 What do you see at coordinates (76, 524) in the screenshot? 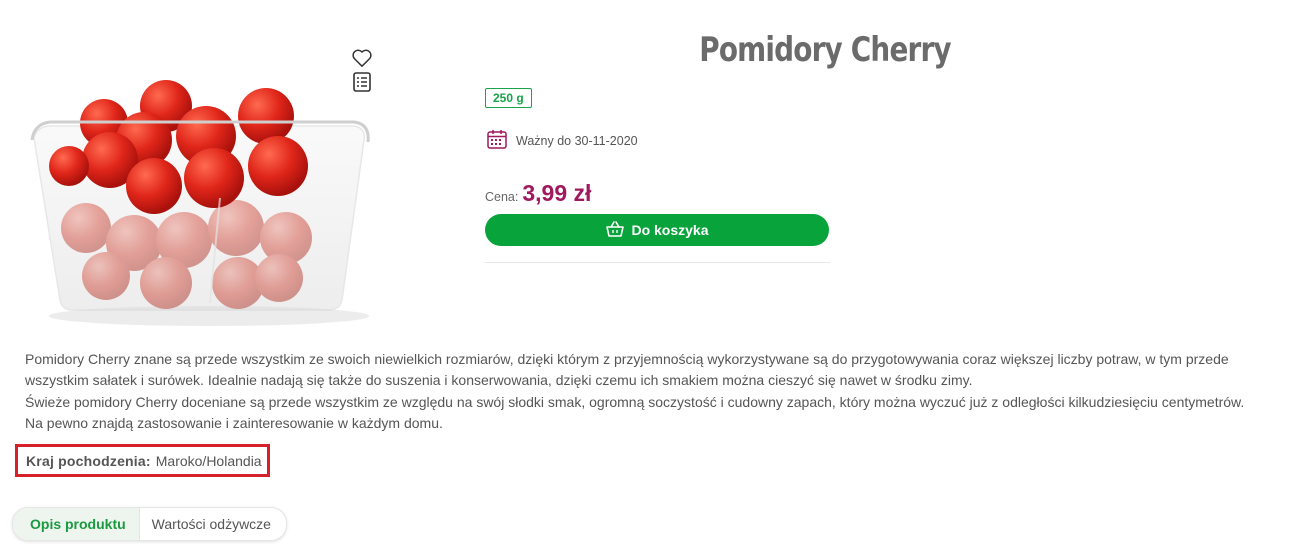
I see `tab-product-description: Opis produktu` at bounding box center [76, 524].